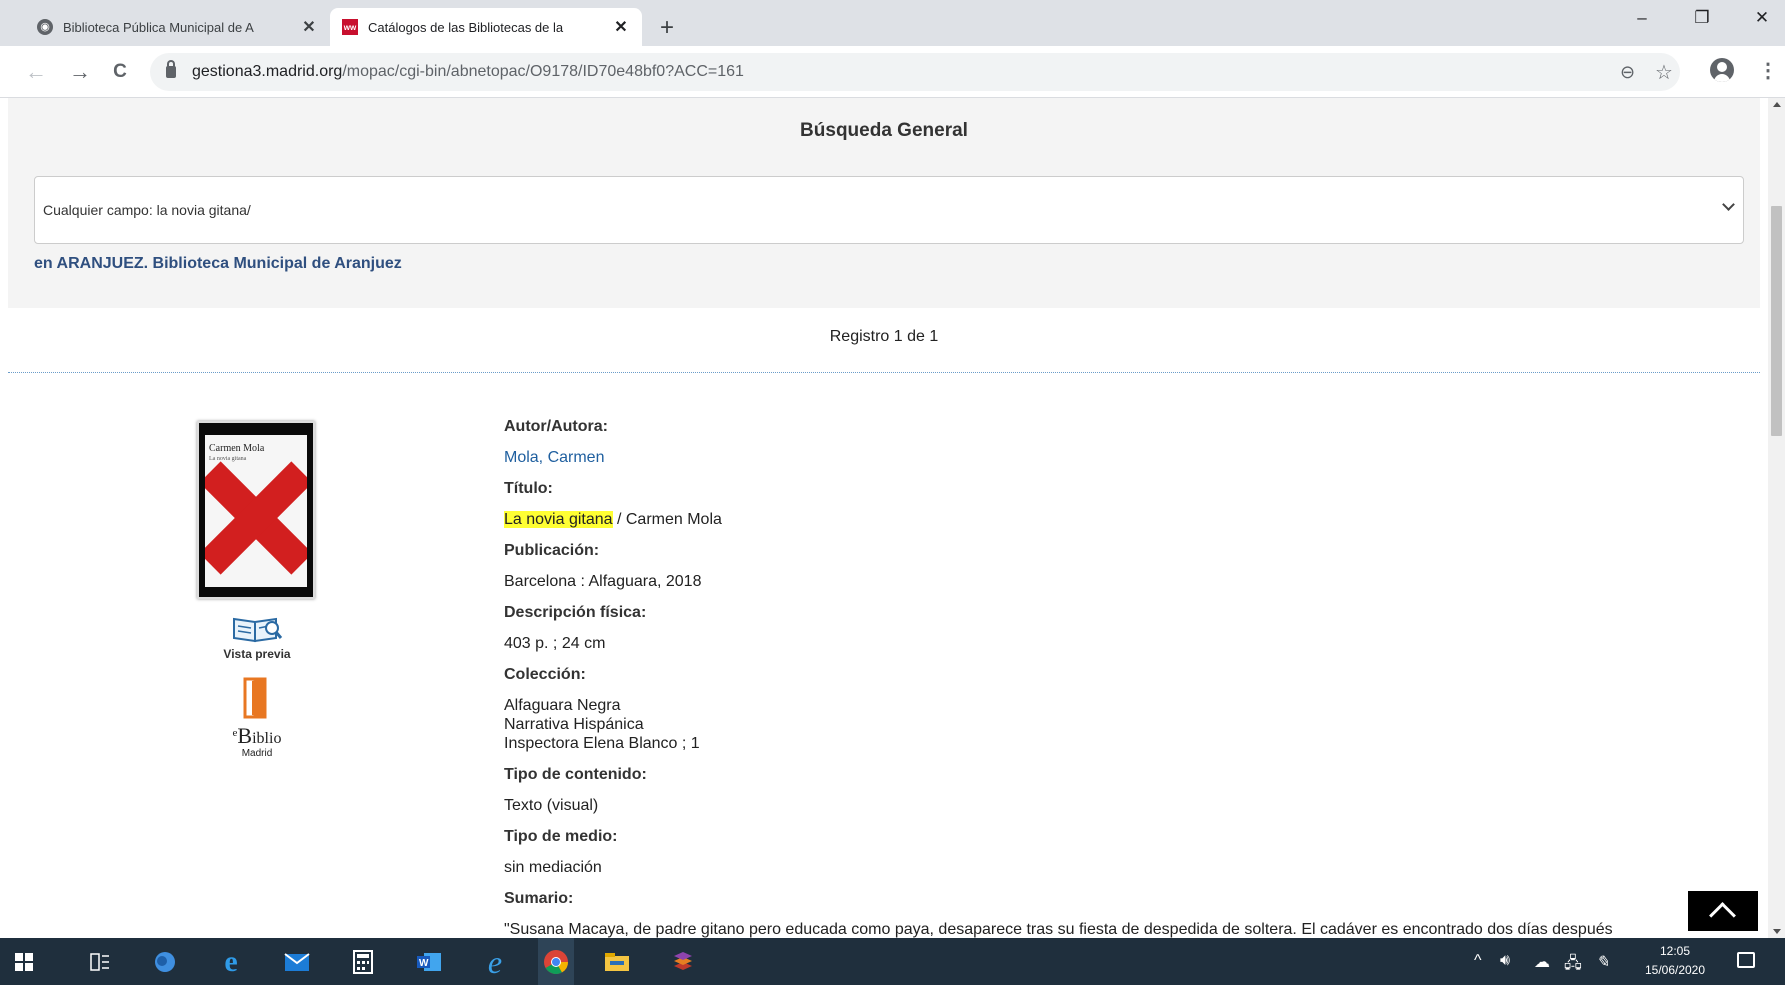 This screenshot has height=985, width=1785. I want to click on title-highlight: La novia gitana, so click(558, 519).